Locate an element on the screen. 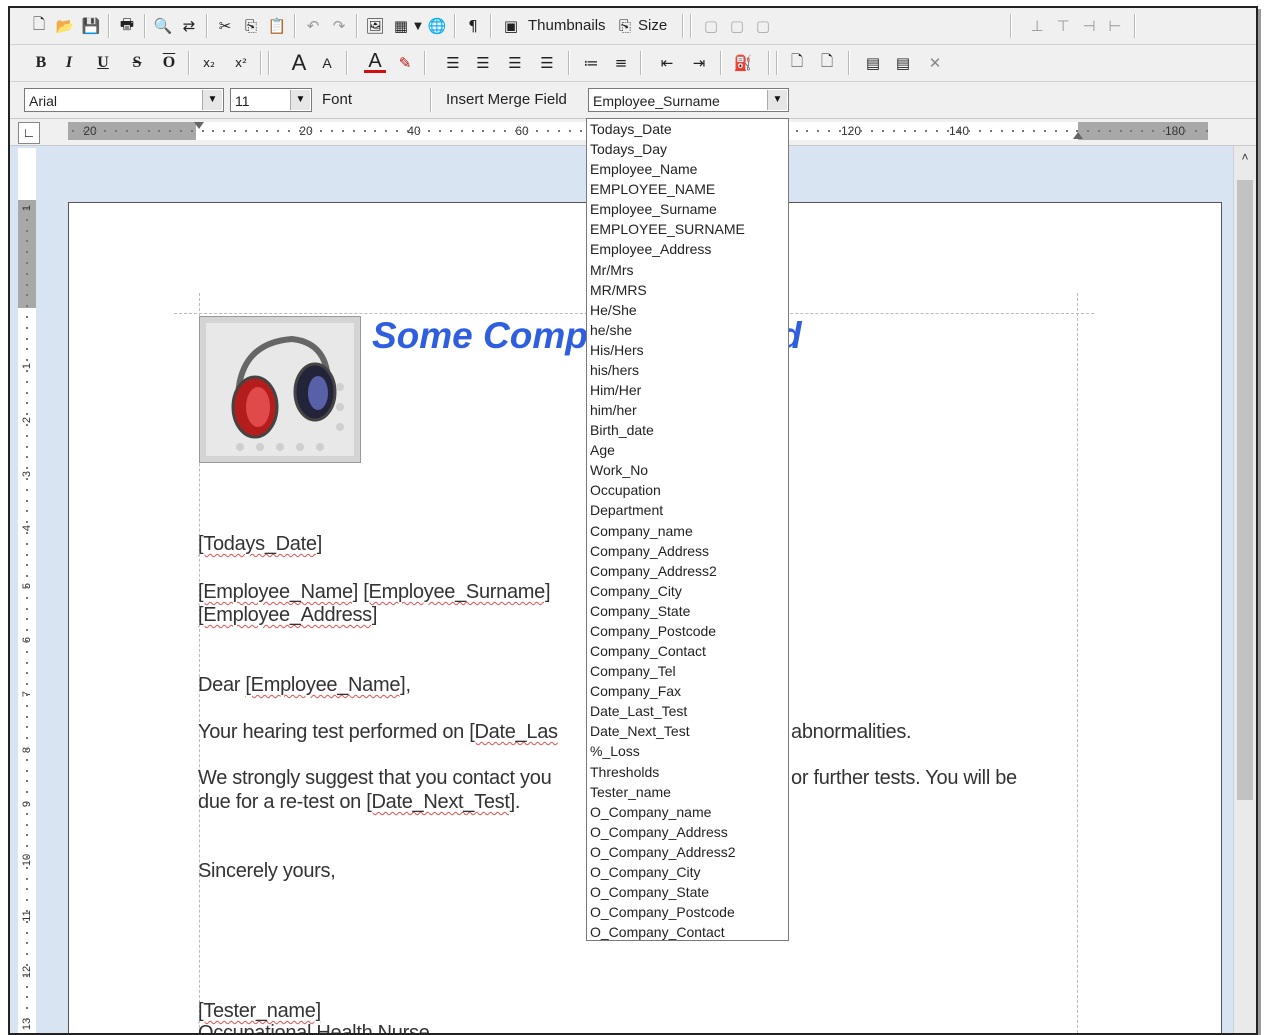 This screenshot has height=1035, width=1265. undo-icon: ↶ is located at coordinates (313, 26).